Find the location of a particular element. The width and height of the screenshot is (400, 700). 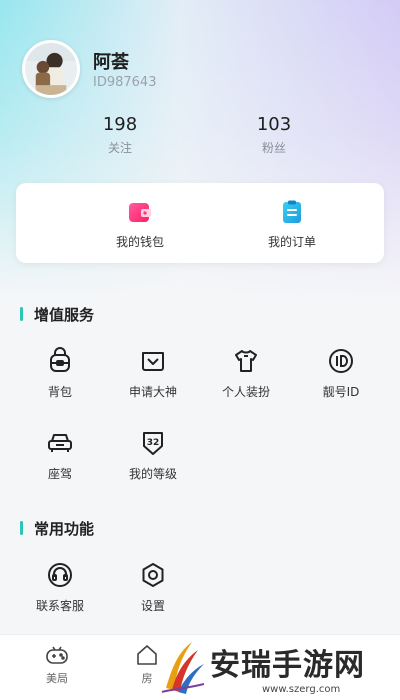

user-id: ID987643 is located at coordinates (125, 82).